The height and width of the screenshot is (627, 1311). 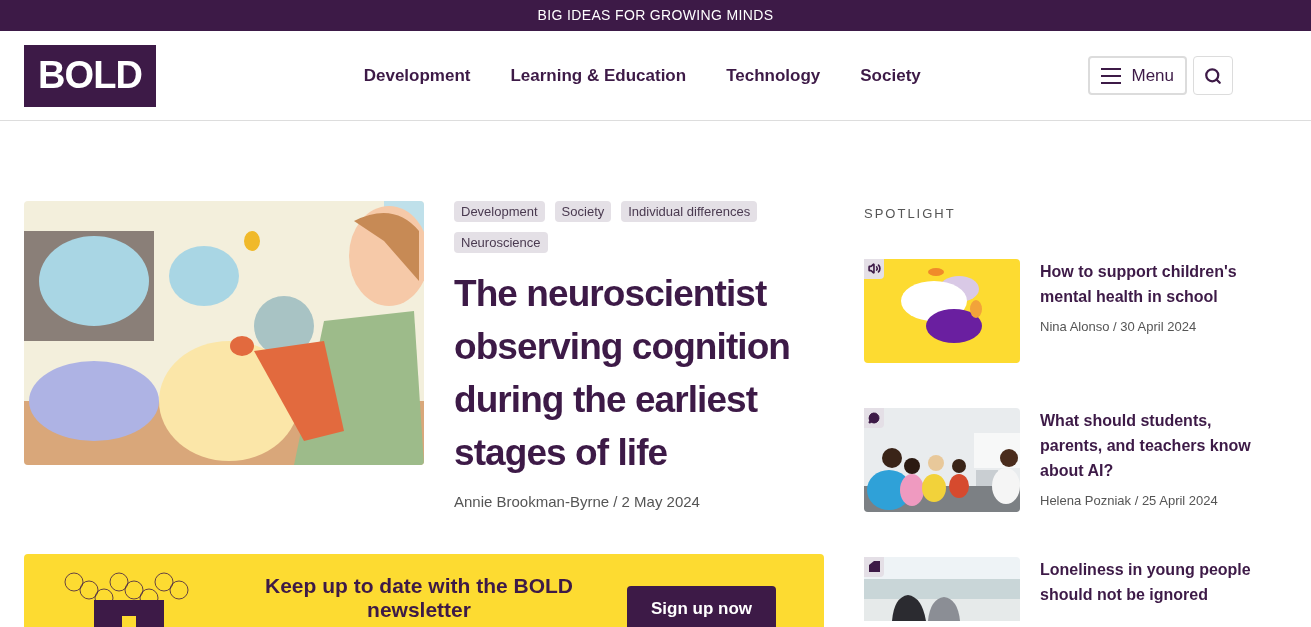 I want to click on page-icon, so click(x=874, y=566).